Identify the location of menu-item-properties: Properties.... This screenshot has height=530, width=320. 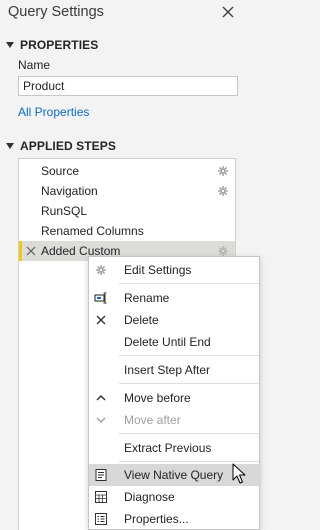
(175, 519).